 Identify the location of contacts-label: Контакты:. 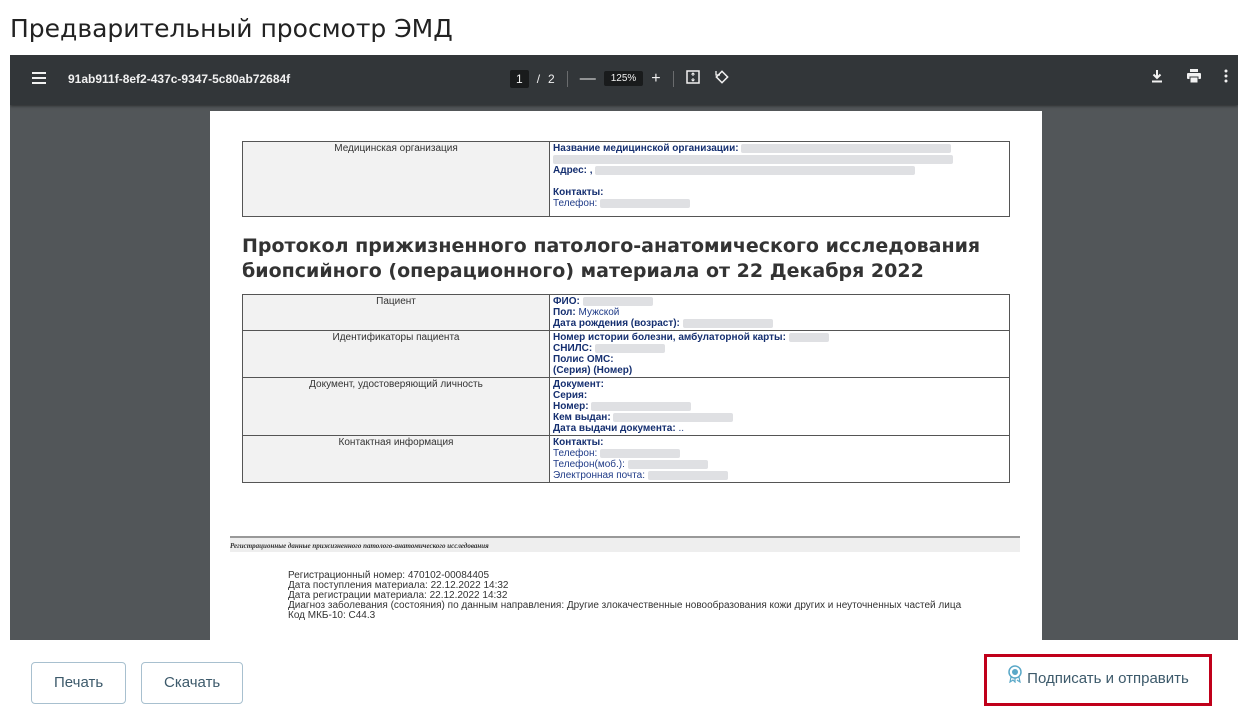
(578, 192).